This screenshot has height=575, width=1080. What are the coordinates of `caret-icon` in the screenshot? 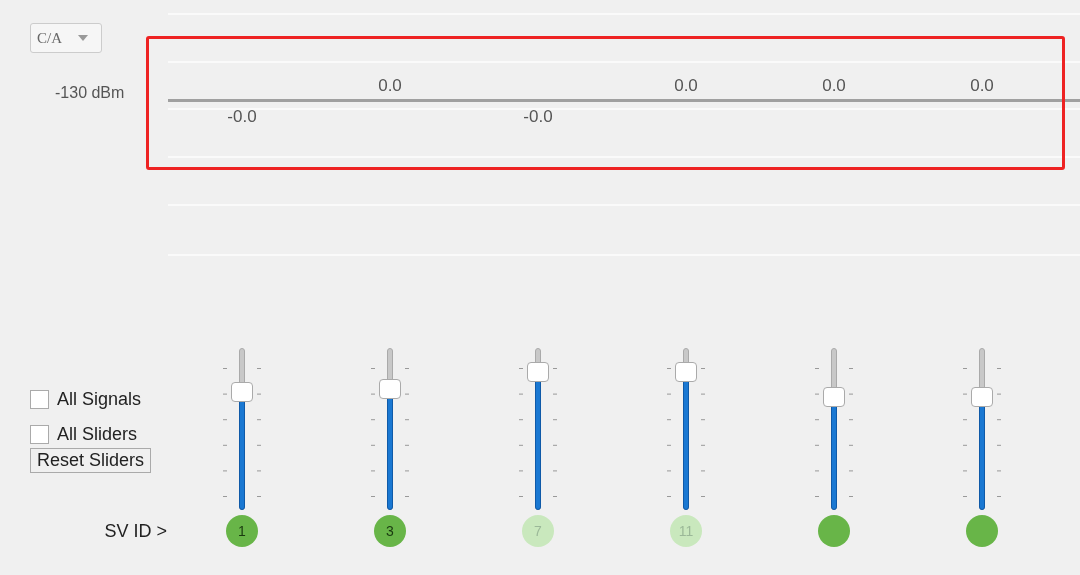 It's located at (83, 38).